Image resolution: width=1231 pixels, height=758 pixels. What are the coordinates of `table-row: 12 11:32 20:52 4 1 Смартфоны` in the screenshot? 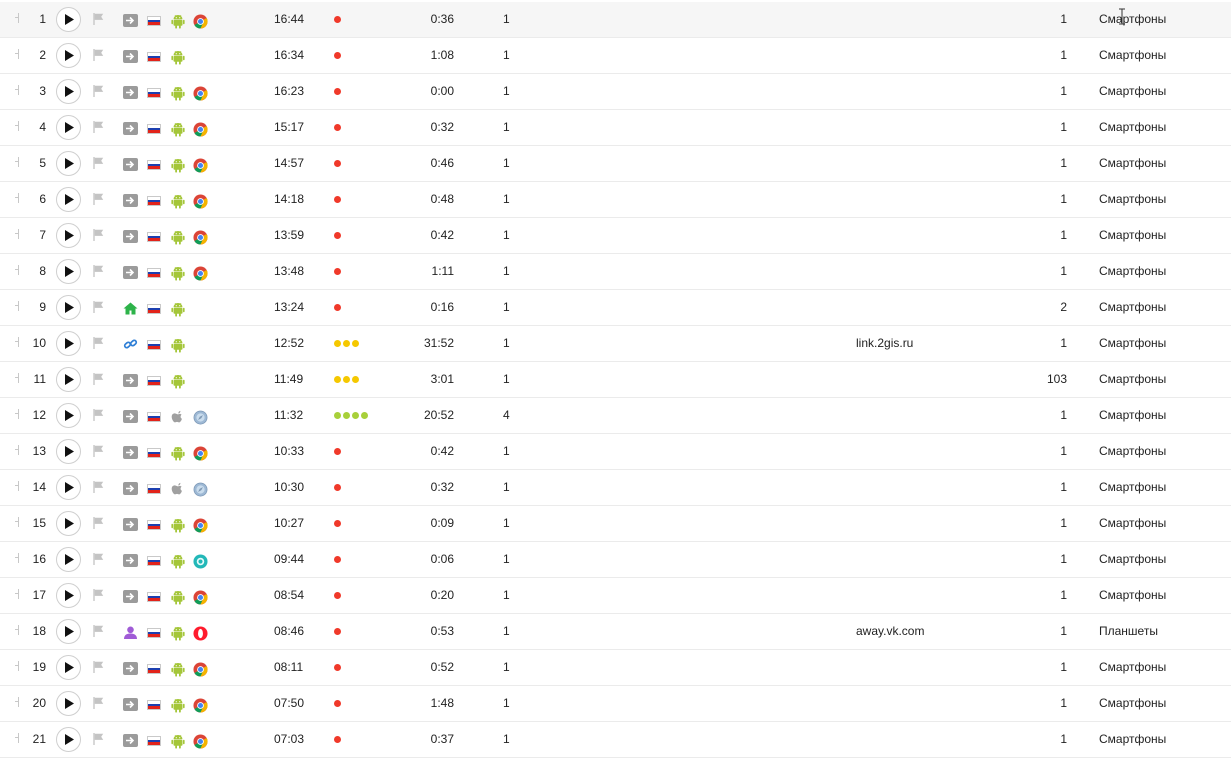 It's located at (615, 416).